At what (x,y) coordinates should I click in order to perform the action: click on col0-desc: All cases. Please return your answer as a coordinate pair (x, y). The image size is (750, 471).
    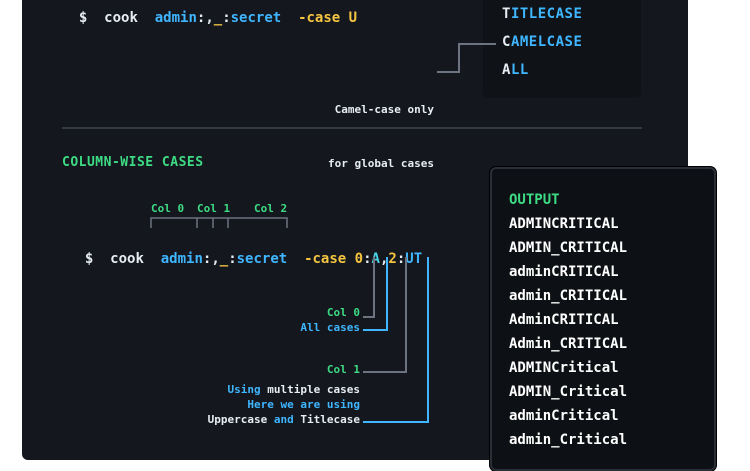
    Looking at the image, I should click on (330, 327).